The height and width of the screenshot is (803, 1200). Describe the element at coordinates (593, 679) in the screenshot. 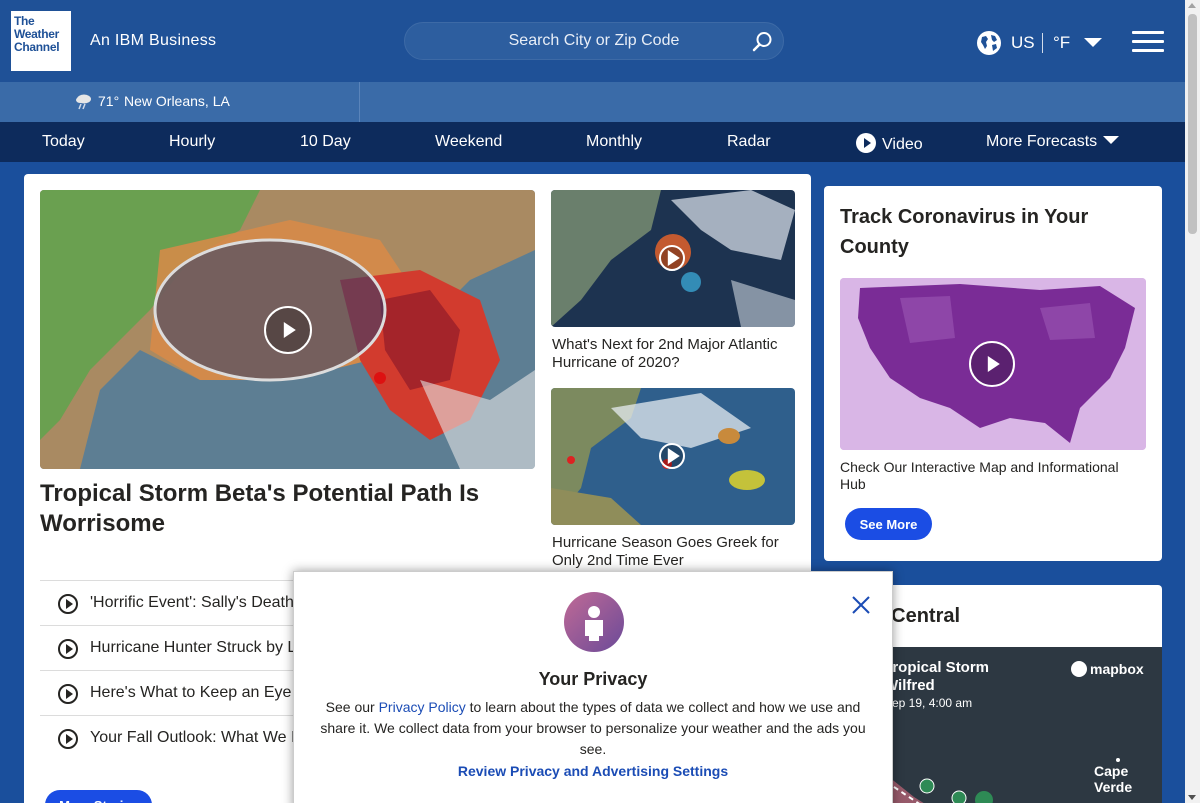

I see `privacy-title: Your Privacy` at that location.